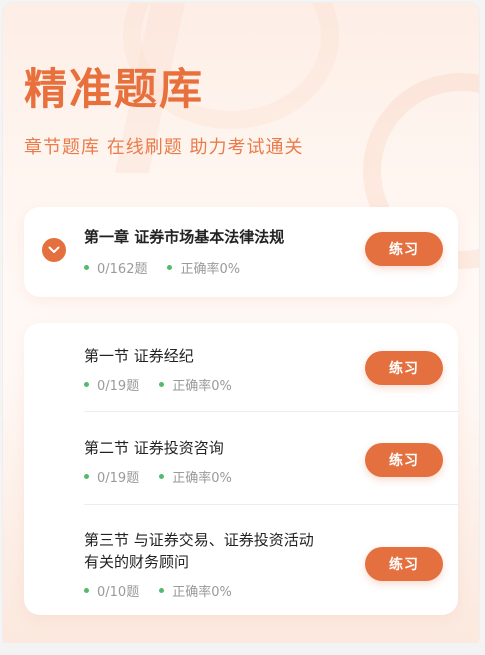  What do you see at coordinates (162, 267) in the screenshot?
I see `chapter-meta: 0/162题 正确率0%` at bounding box center [162, 267].